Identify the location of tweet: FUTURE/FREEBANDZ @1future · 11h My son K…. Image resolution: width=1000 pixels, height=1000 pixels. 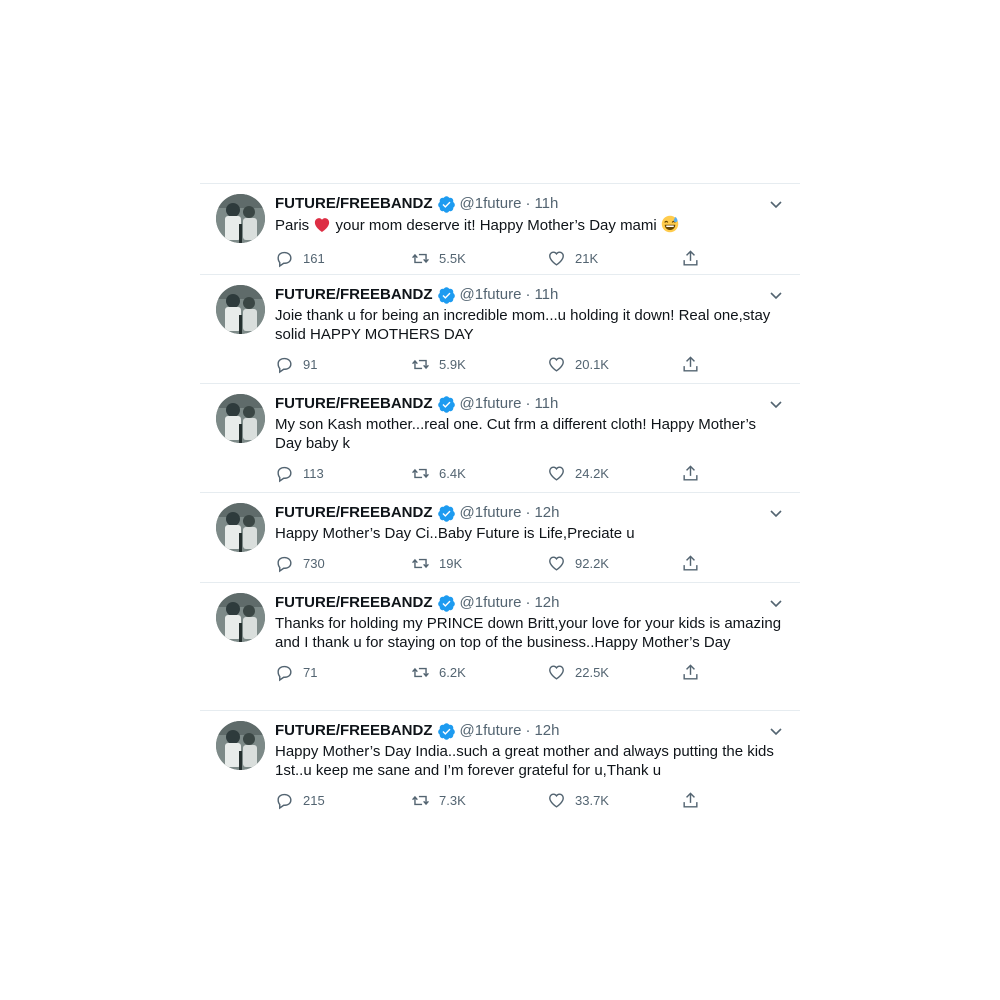
(500, 437).